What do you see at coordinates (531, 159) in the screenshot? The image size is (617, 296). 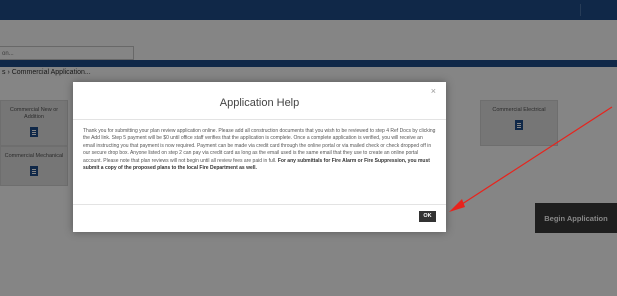 I see `annotation-arrow-icon` at bounding box center [531, 159].